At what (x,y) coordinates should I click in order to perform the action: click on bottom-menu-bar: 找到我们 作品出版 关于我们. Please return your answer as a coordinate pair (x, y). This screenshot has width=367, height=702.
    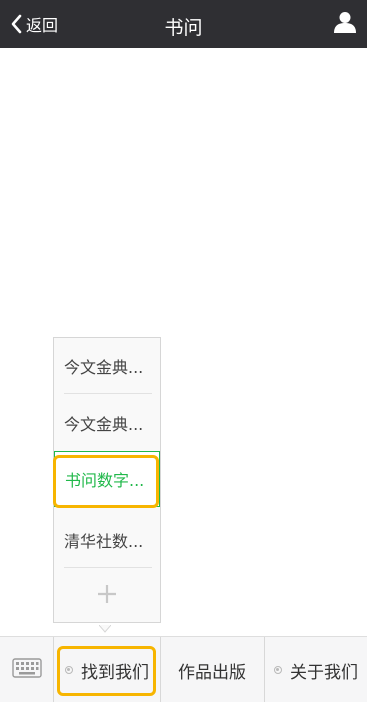
    Looking at the image, I should click on (183, 669).